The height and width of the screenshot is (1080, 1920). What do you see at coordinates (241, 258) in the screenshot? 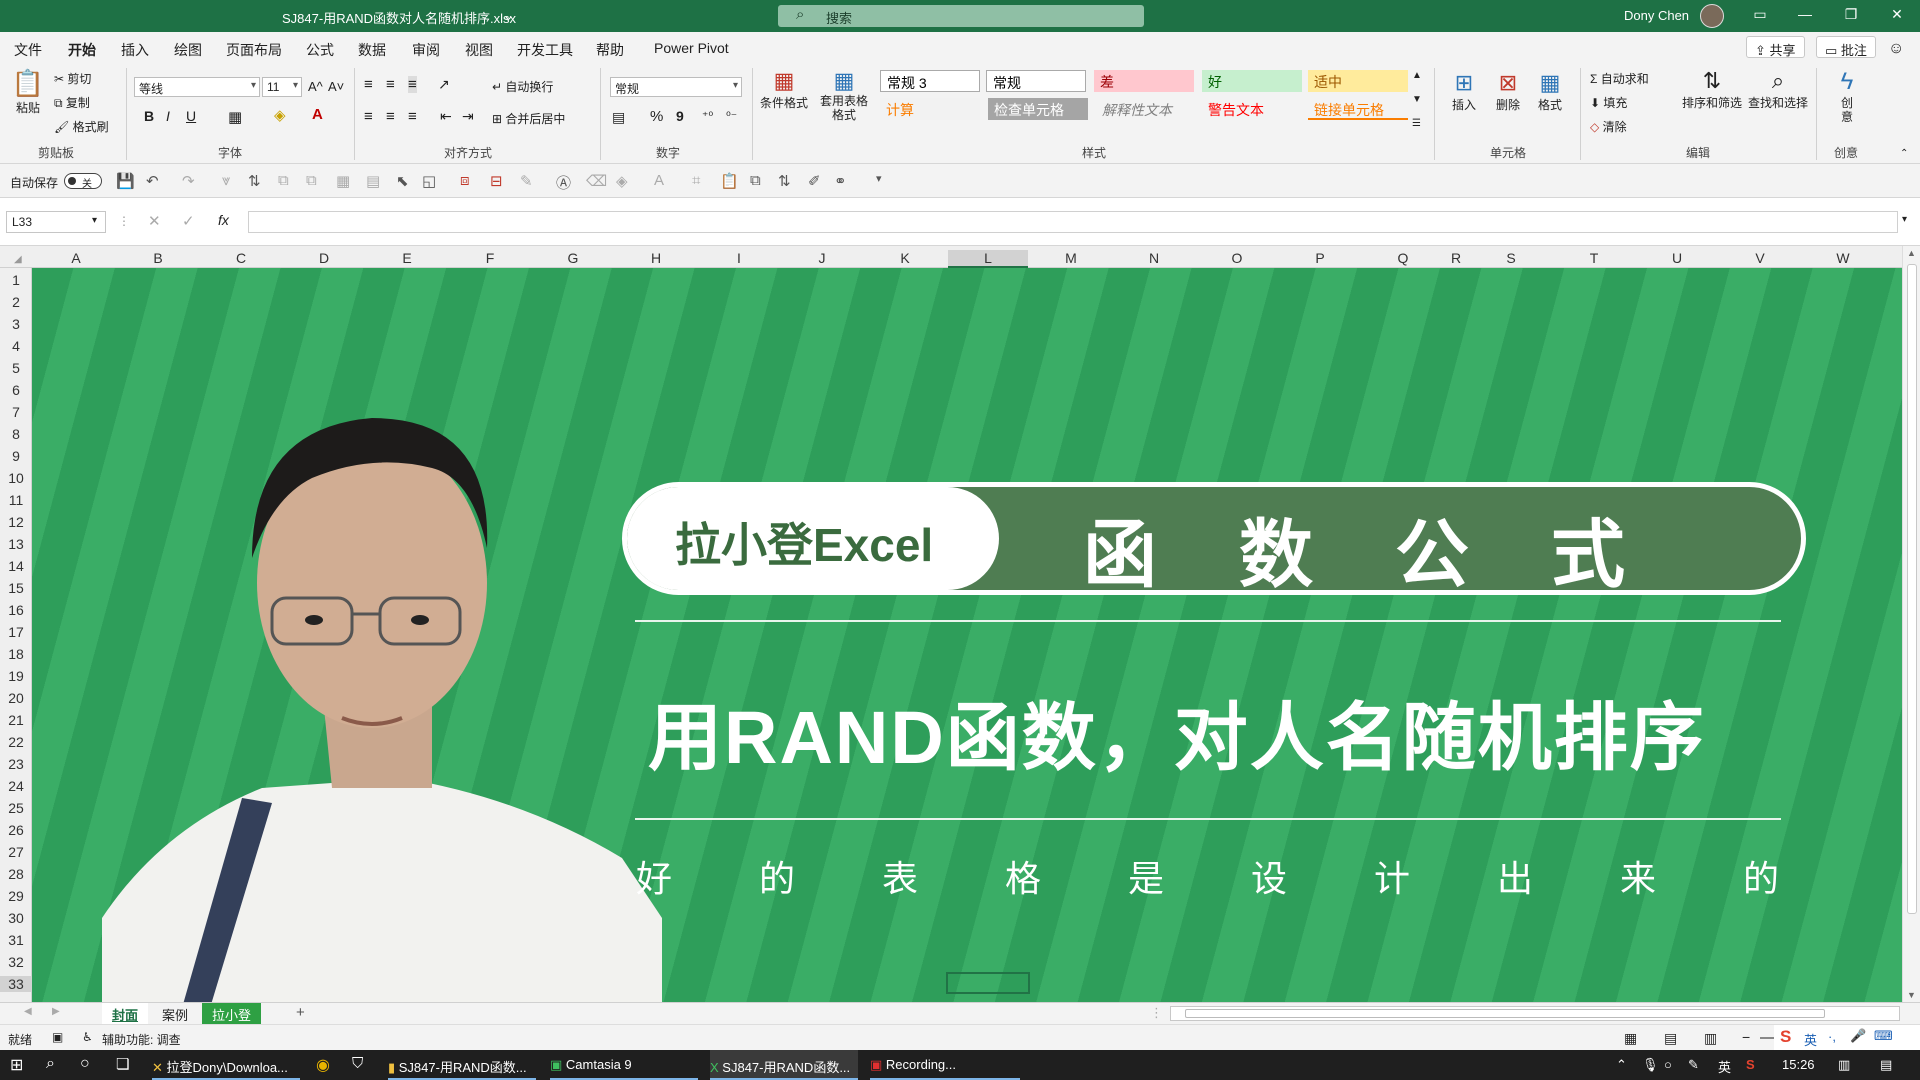
I see `column-header-c: C` at bounding box center [241, 258].